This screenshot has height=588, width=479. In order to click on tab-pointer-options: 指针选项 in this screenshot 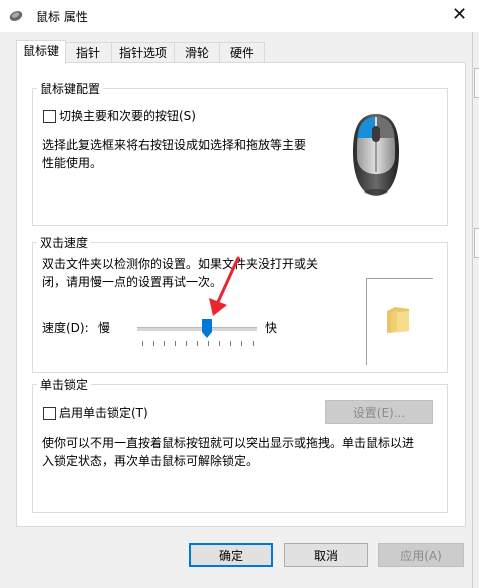, I will do `click(143, 52)`.